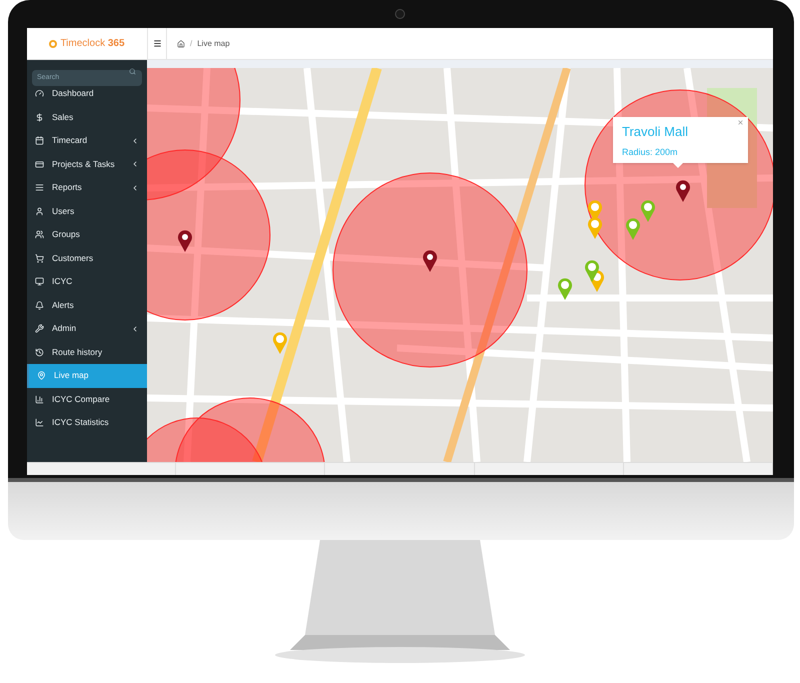  I want to click on line-chart-icon, so click(39, 423).